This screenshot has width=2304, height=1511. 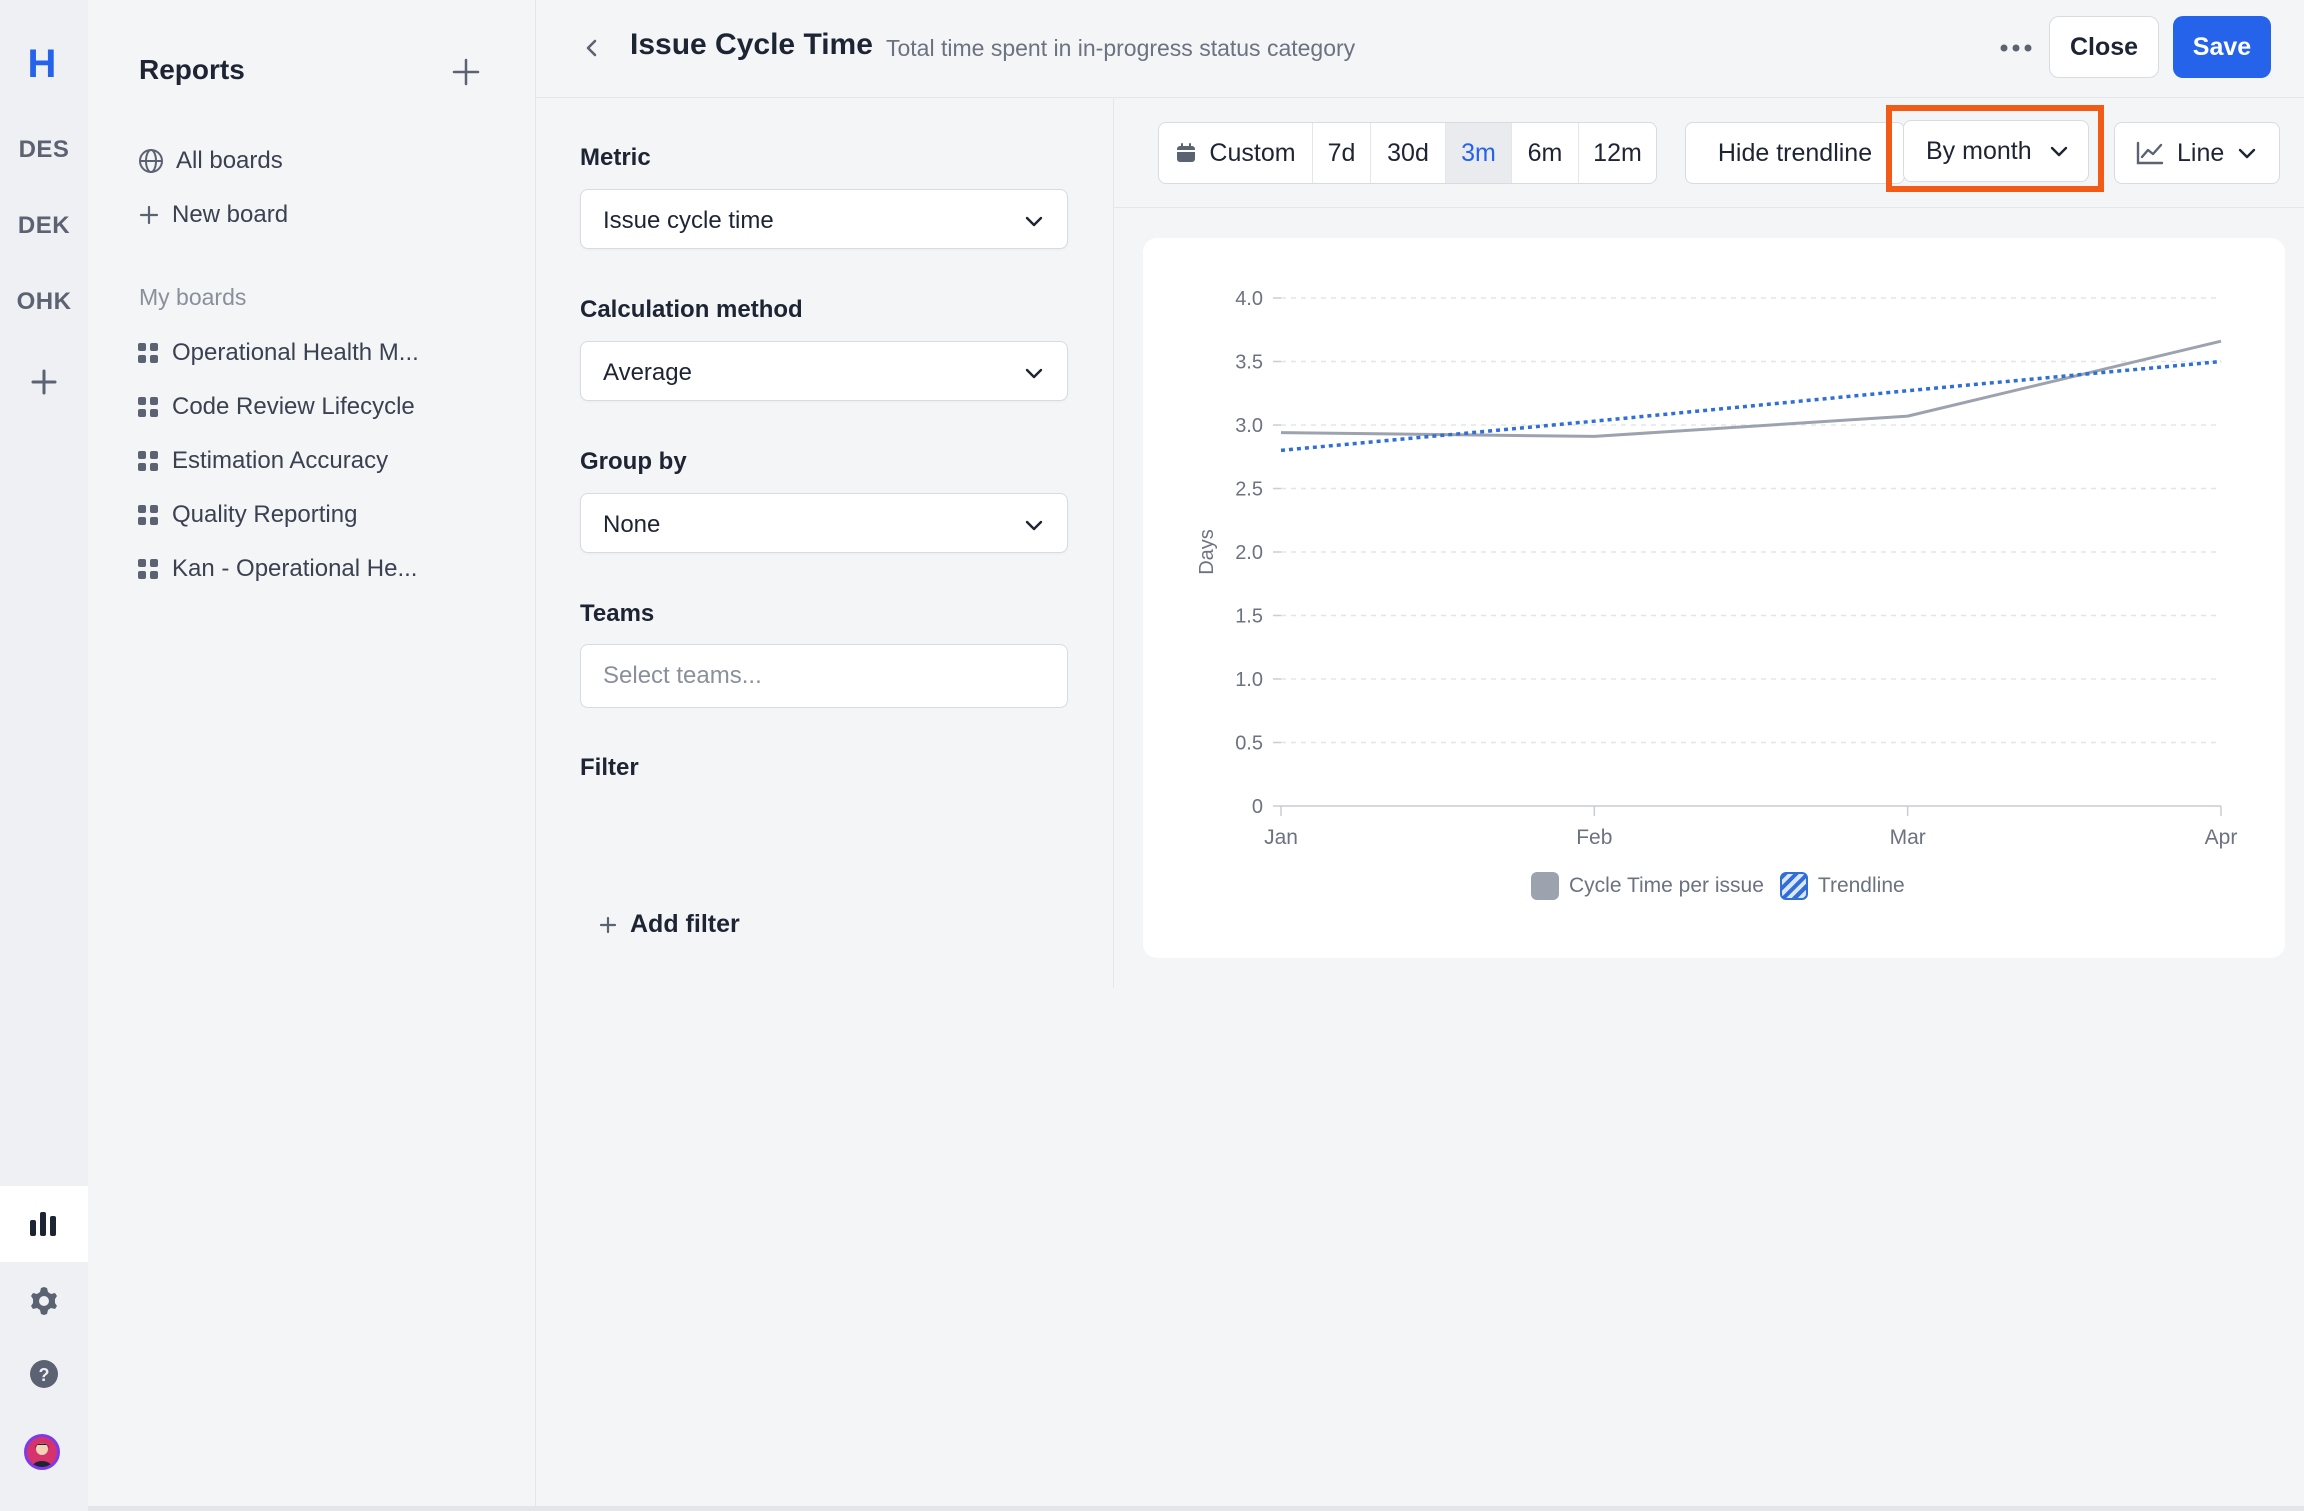 What do you see at coordinates (824, 371) in the screenshot?
I see `calc-method-select: Average` at bounding box center [824, 371].